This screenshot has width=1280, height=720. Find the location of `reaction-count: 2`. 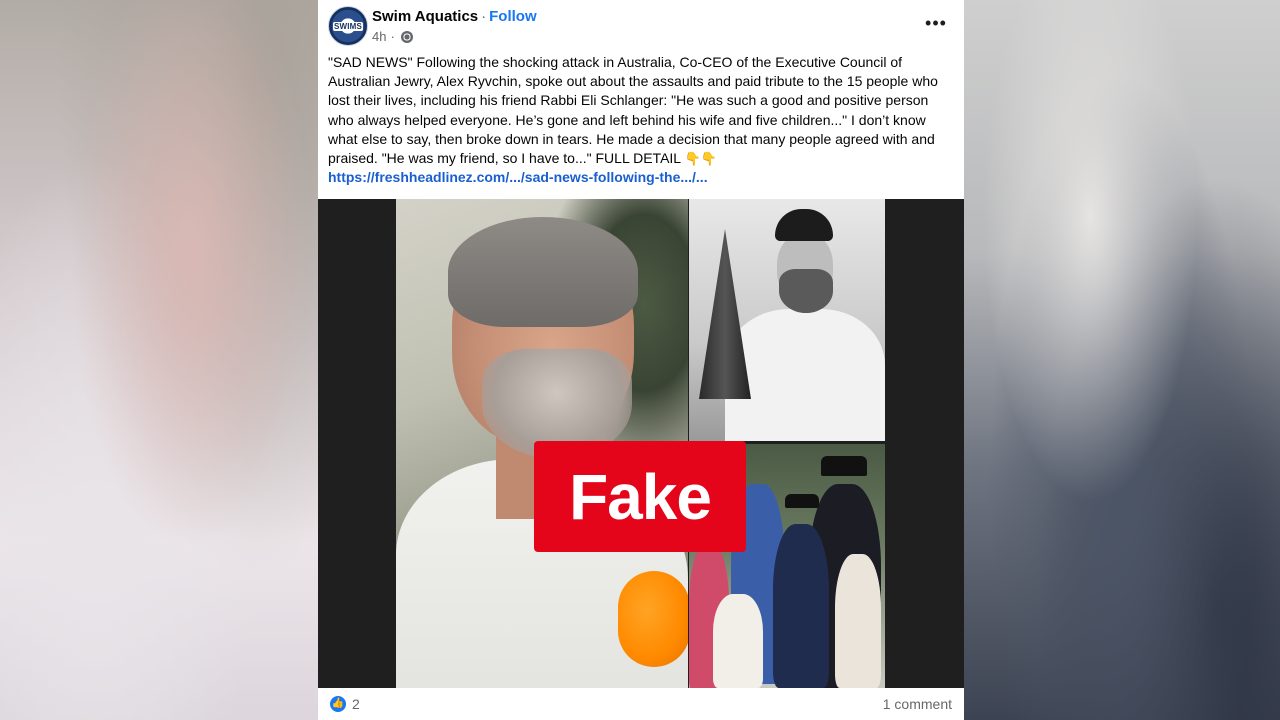

reaction-count: 2 is located at coordinates (356, 704).